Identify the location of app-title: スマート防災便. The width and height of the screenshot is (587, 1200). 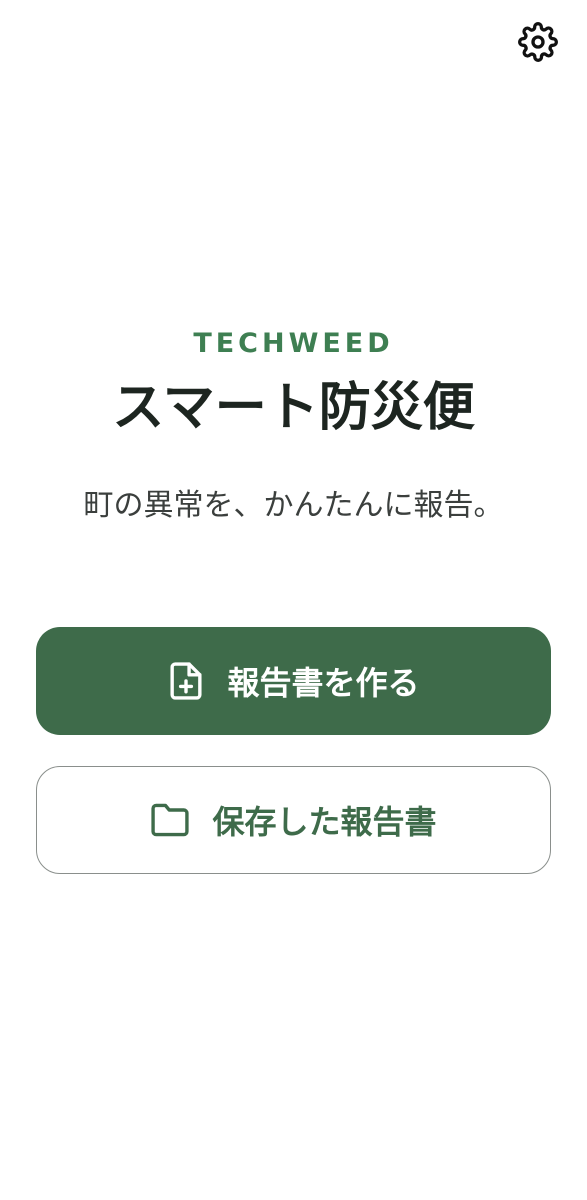
(293, 408).